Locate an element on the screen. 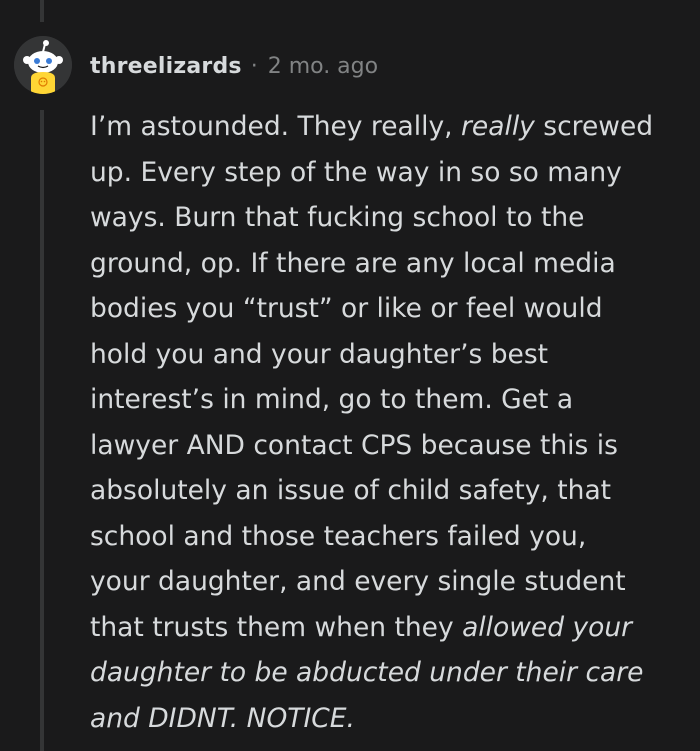 This screenshot has width=700, height=751. thread-line-top is located at coordinates (42, 11).